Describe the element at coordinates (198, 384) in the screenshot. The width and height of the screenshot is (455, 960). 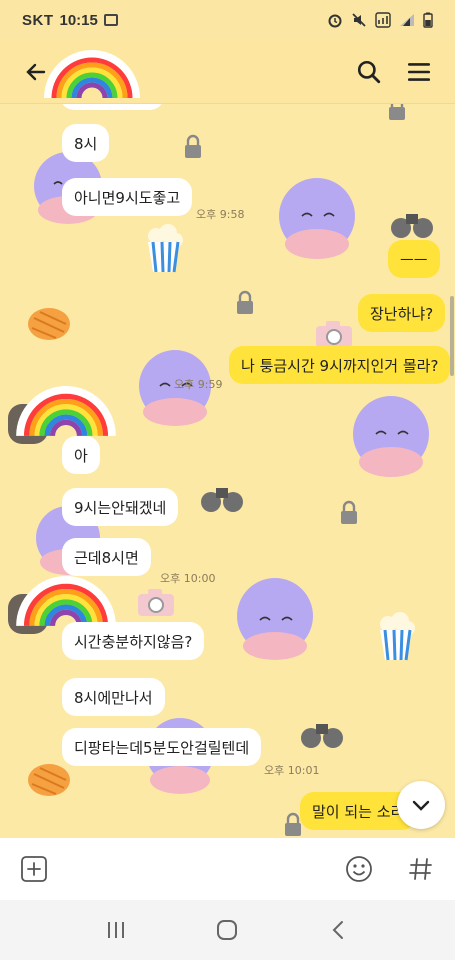
I see `message-timestamp: 오후 9:59` at that location.